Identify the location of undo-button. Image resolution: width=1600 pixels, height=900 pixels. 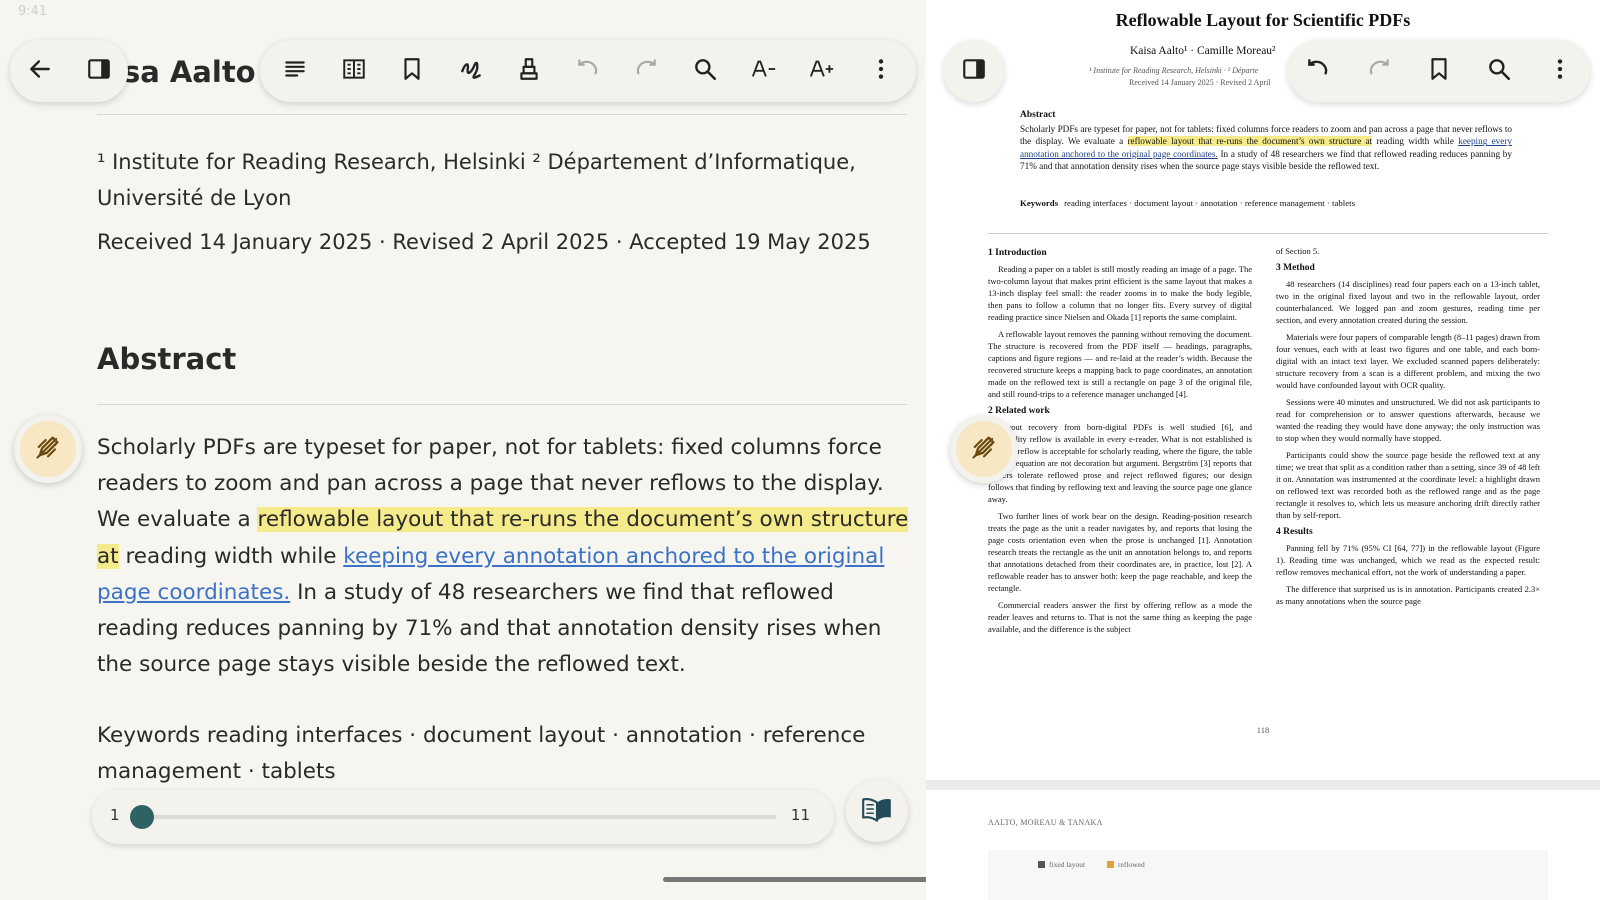
(588, 71).